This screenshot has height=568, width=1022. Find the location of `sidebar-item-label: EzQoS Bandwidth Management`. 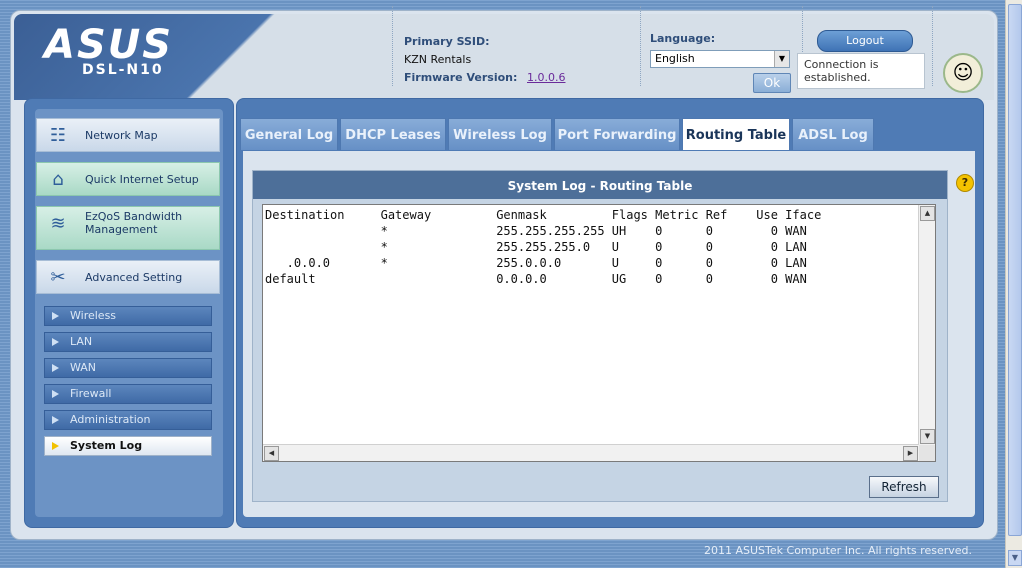

sidebar-item-label: EzQoS Bandwidth Management is located at coordinates (134, 223).